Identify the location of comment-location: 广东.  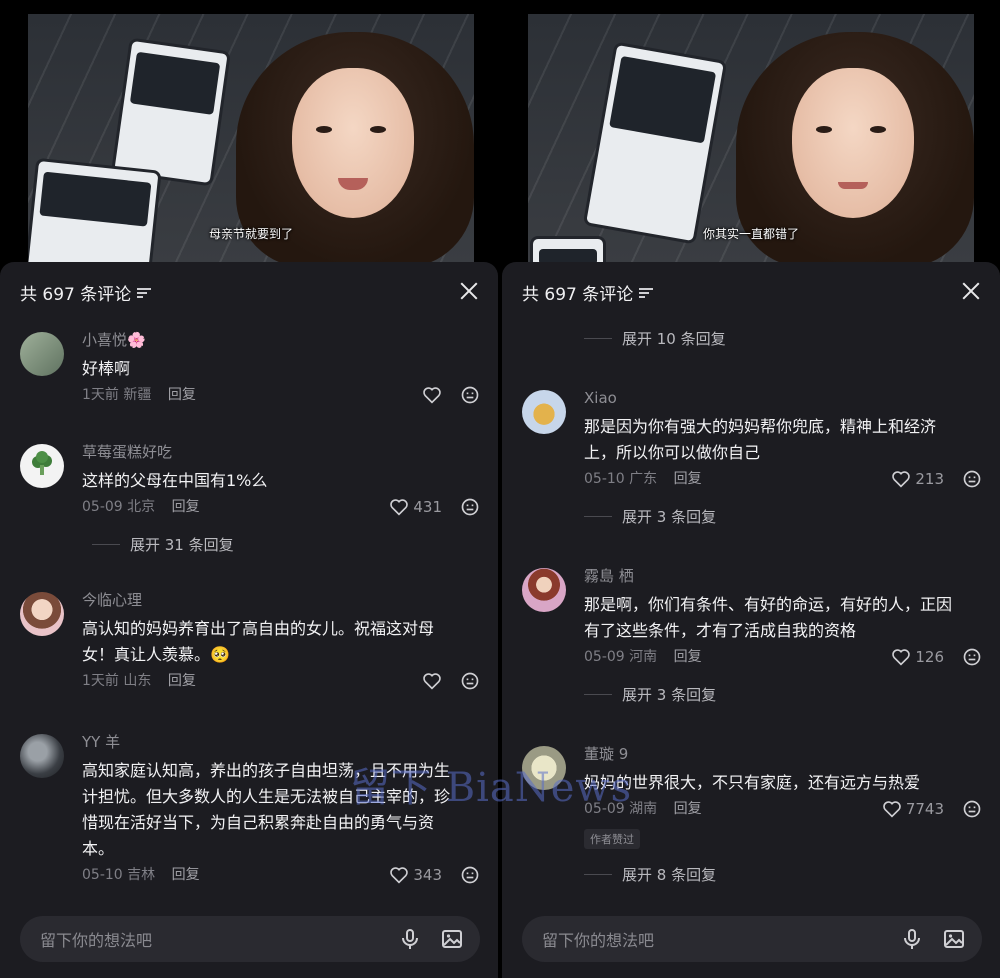
(643, 479).